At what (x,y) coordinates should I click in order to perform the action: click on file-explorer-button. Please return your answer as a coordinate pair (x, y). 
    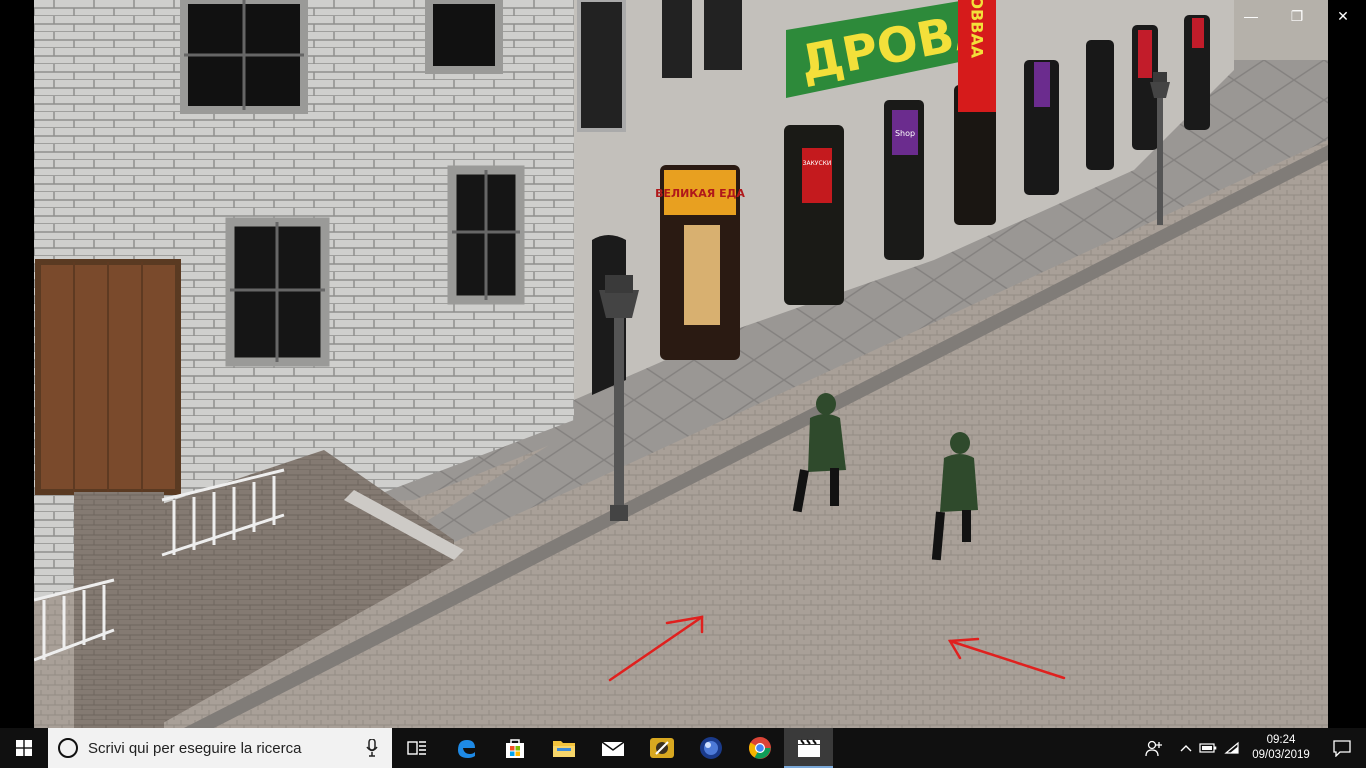
    Looking at the image, I should click on (563, 748).